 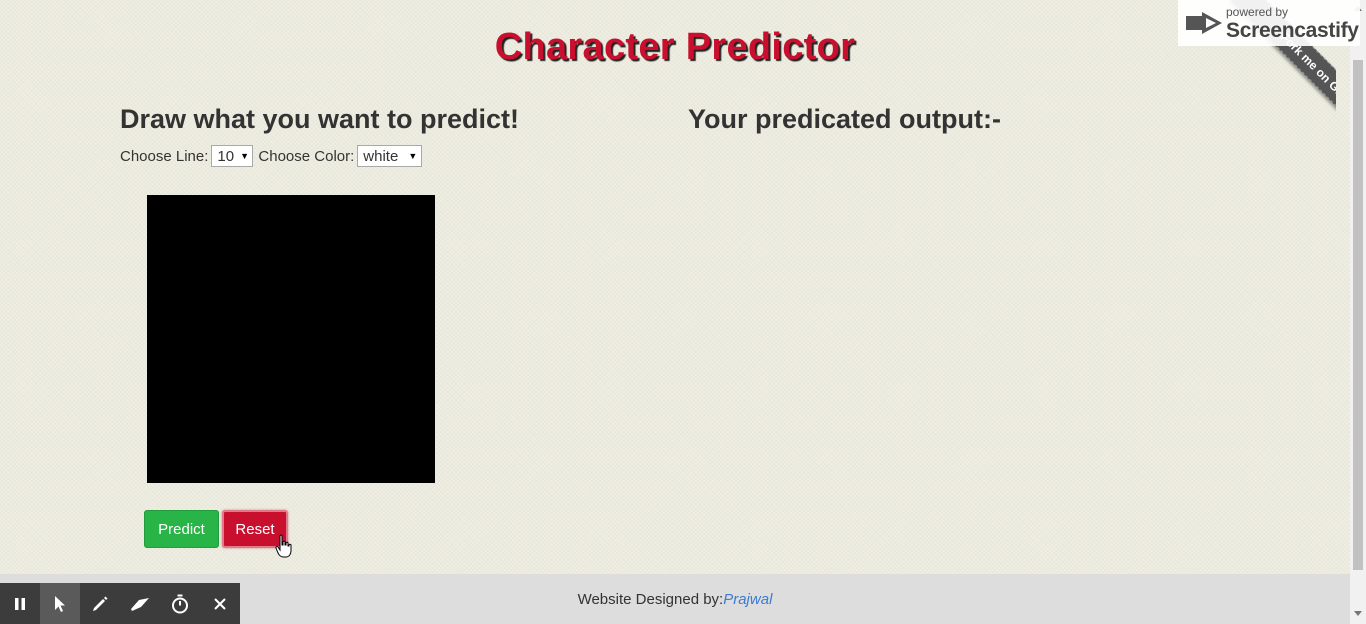 I want to click on line-width-select: 10 ▼, so click(x=232, y=156).